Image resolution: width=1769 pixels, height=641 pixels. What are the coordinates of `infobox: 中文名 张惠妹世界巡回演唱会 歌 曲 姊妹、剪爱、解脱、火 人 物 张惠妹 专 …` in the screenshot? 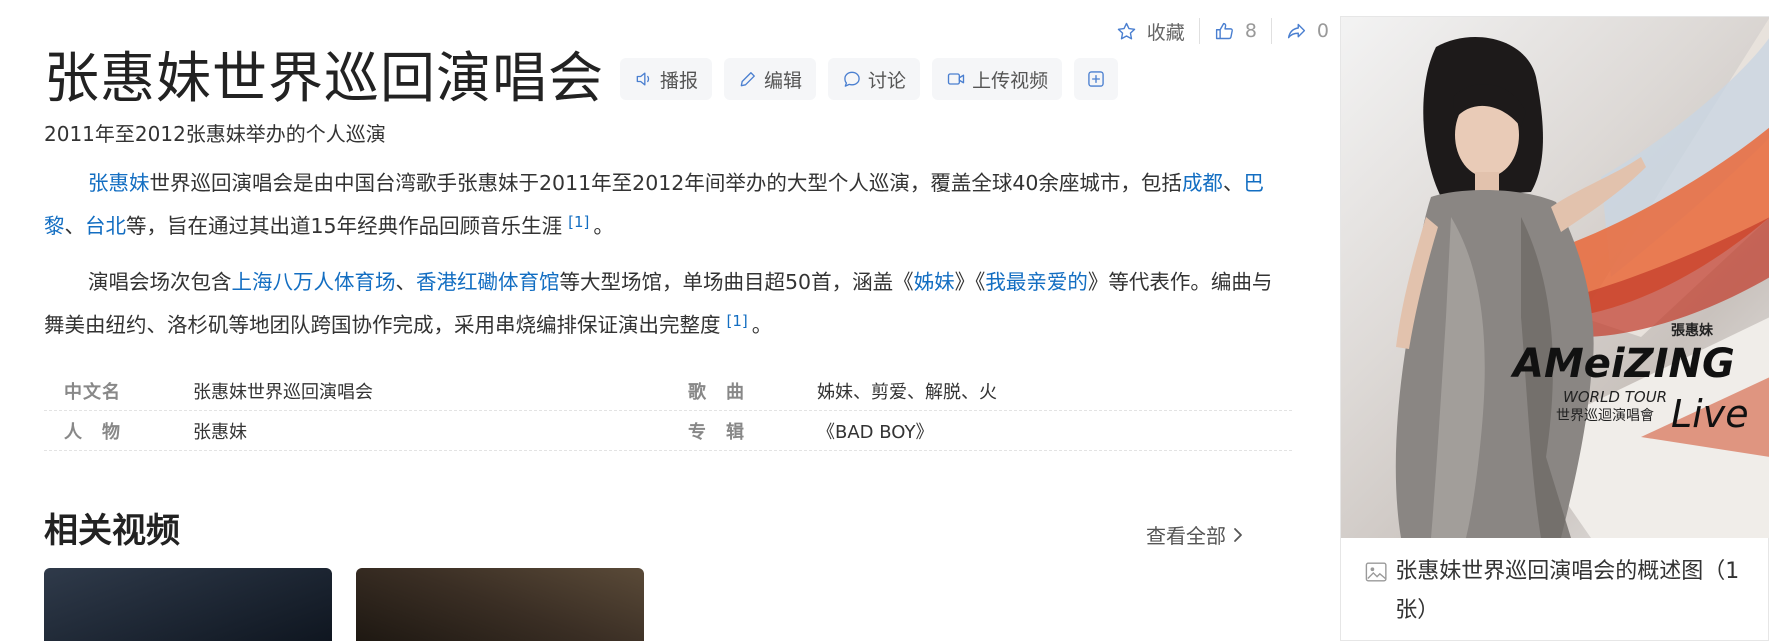 It's located at (668, 411).